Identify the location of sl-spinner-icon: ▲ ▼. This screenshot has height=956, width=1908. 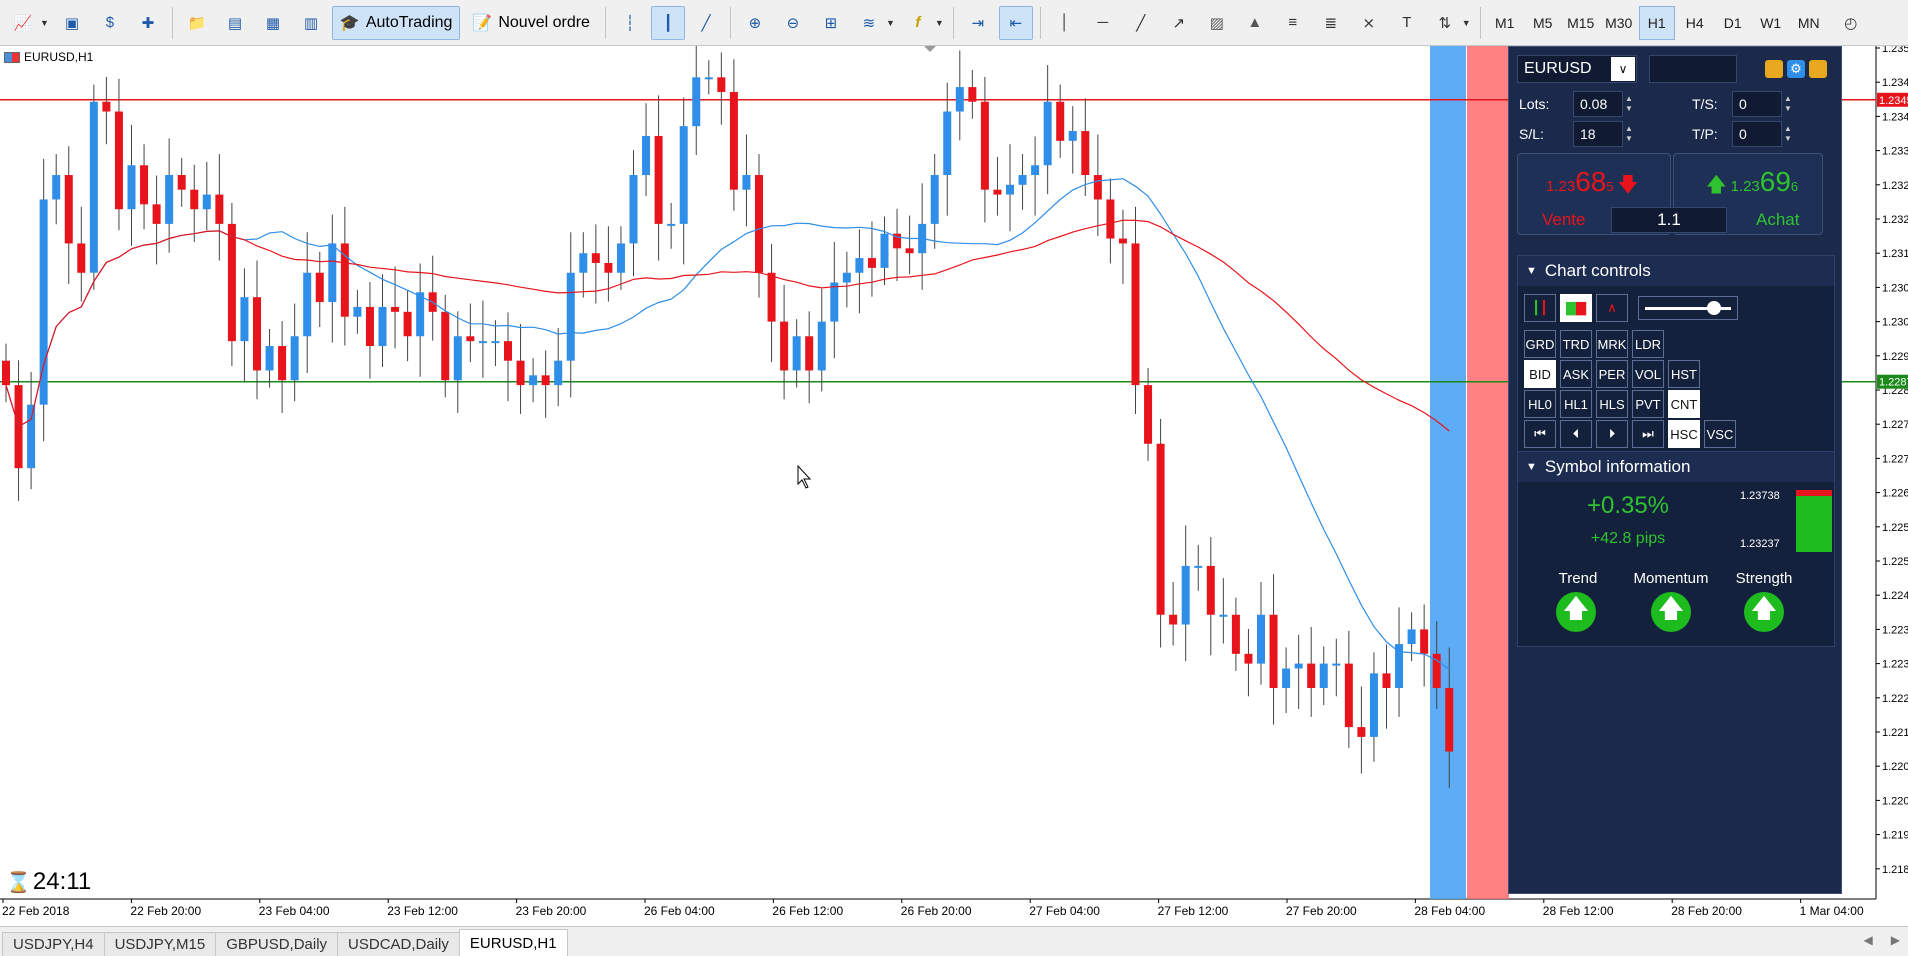
(1630, 134).